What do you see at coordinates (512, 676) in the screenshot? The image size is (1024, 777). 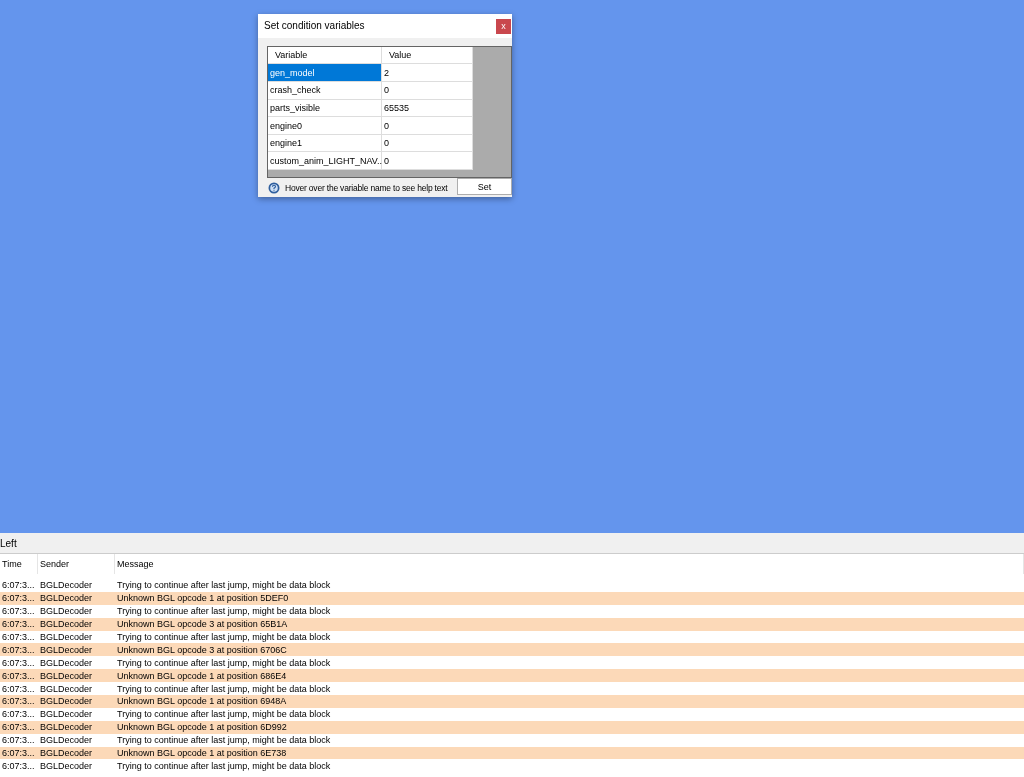 I see `log-row: 6:07:3... BGLDecoder Unknown BGL opcode 1 at position 686E4` at bounding box center [512, 676].